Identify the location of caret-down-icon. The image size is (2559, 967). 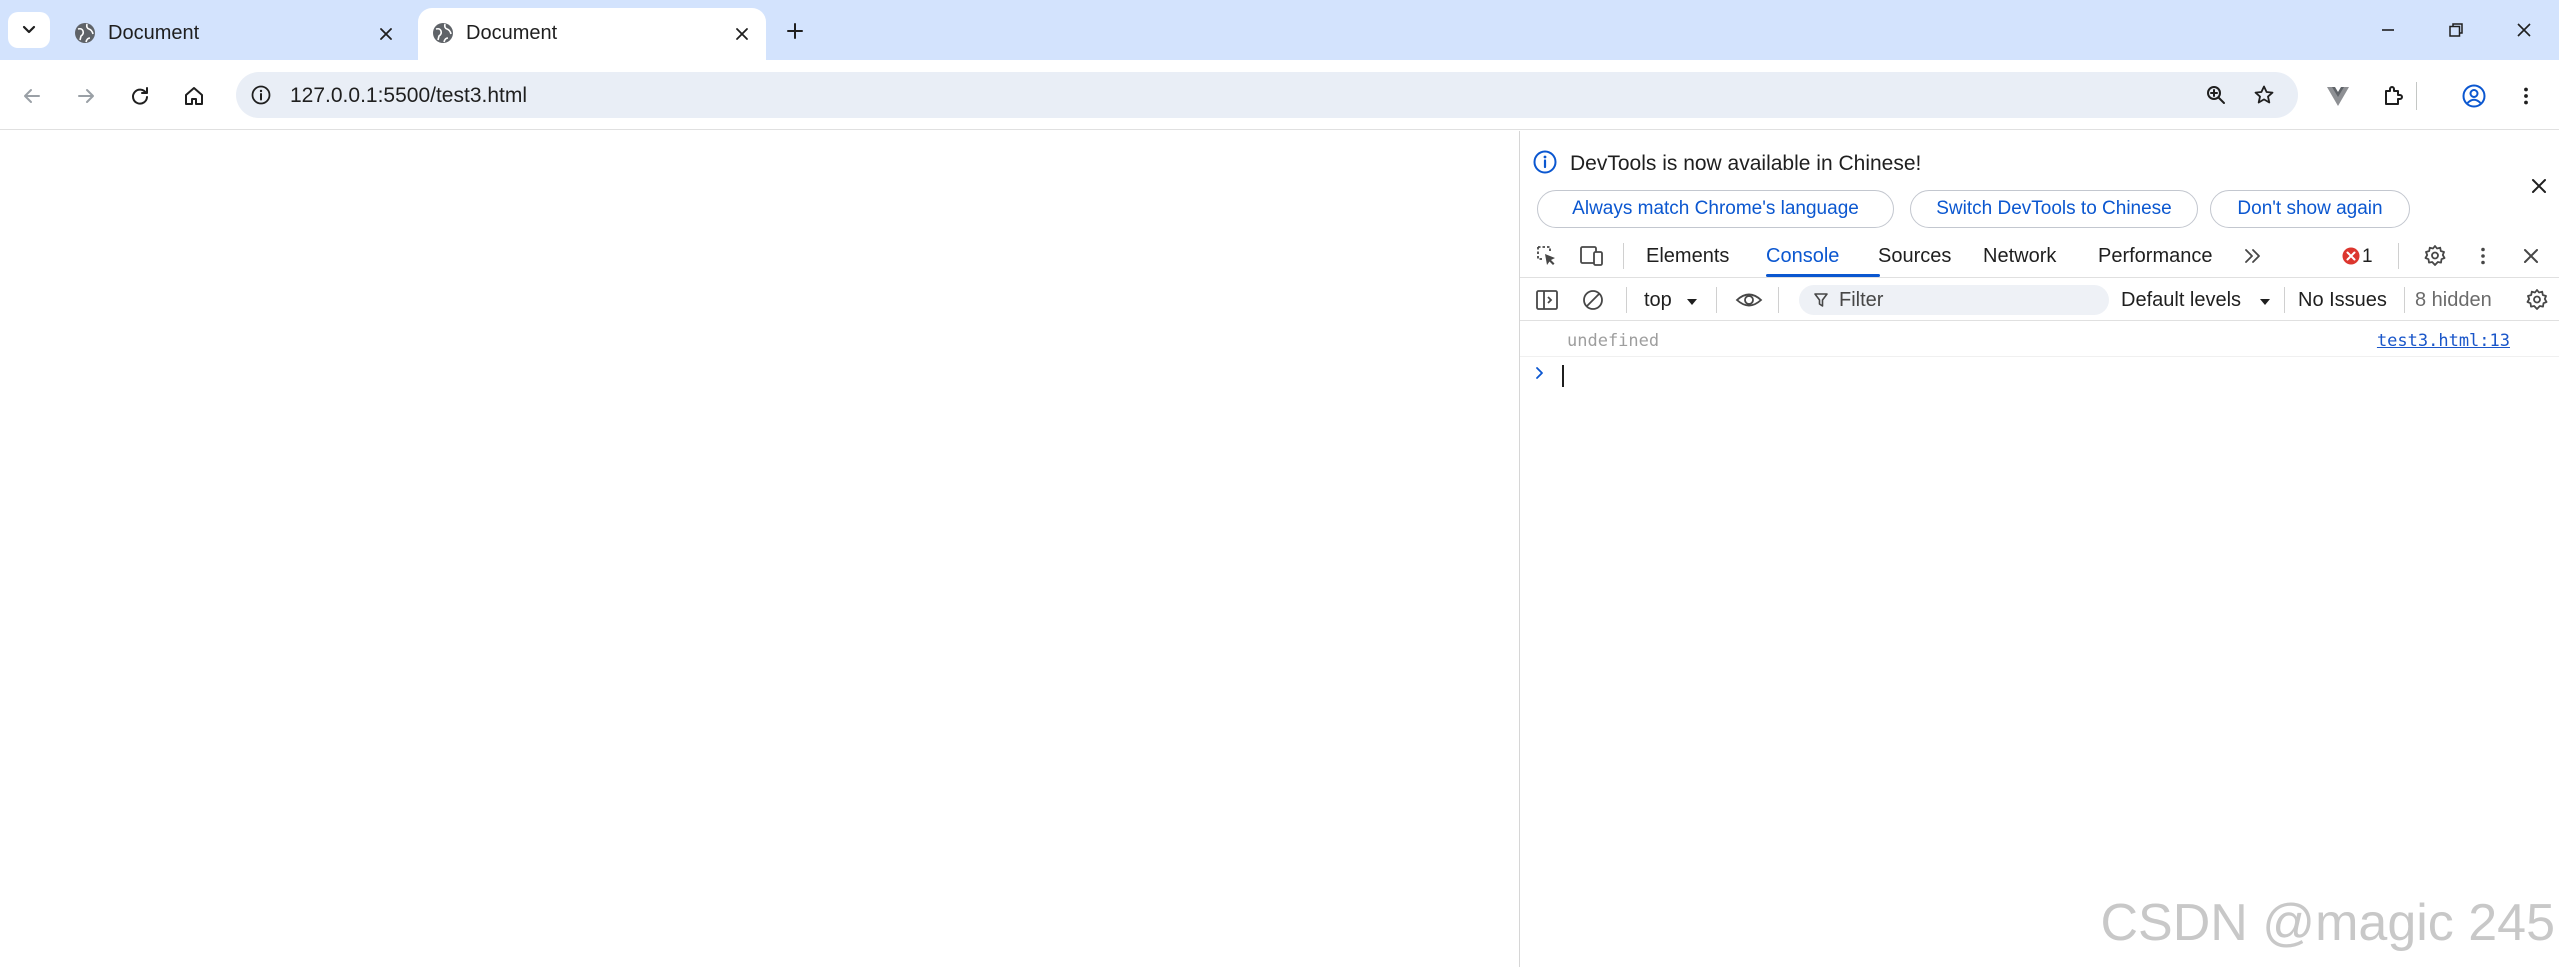
(2265, 302).